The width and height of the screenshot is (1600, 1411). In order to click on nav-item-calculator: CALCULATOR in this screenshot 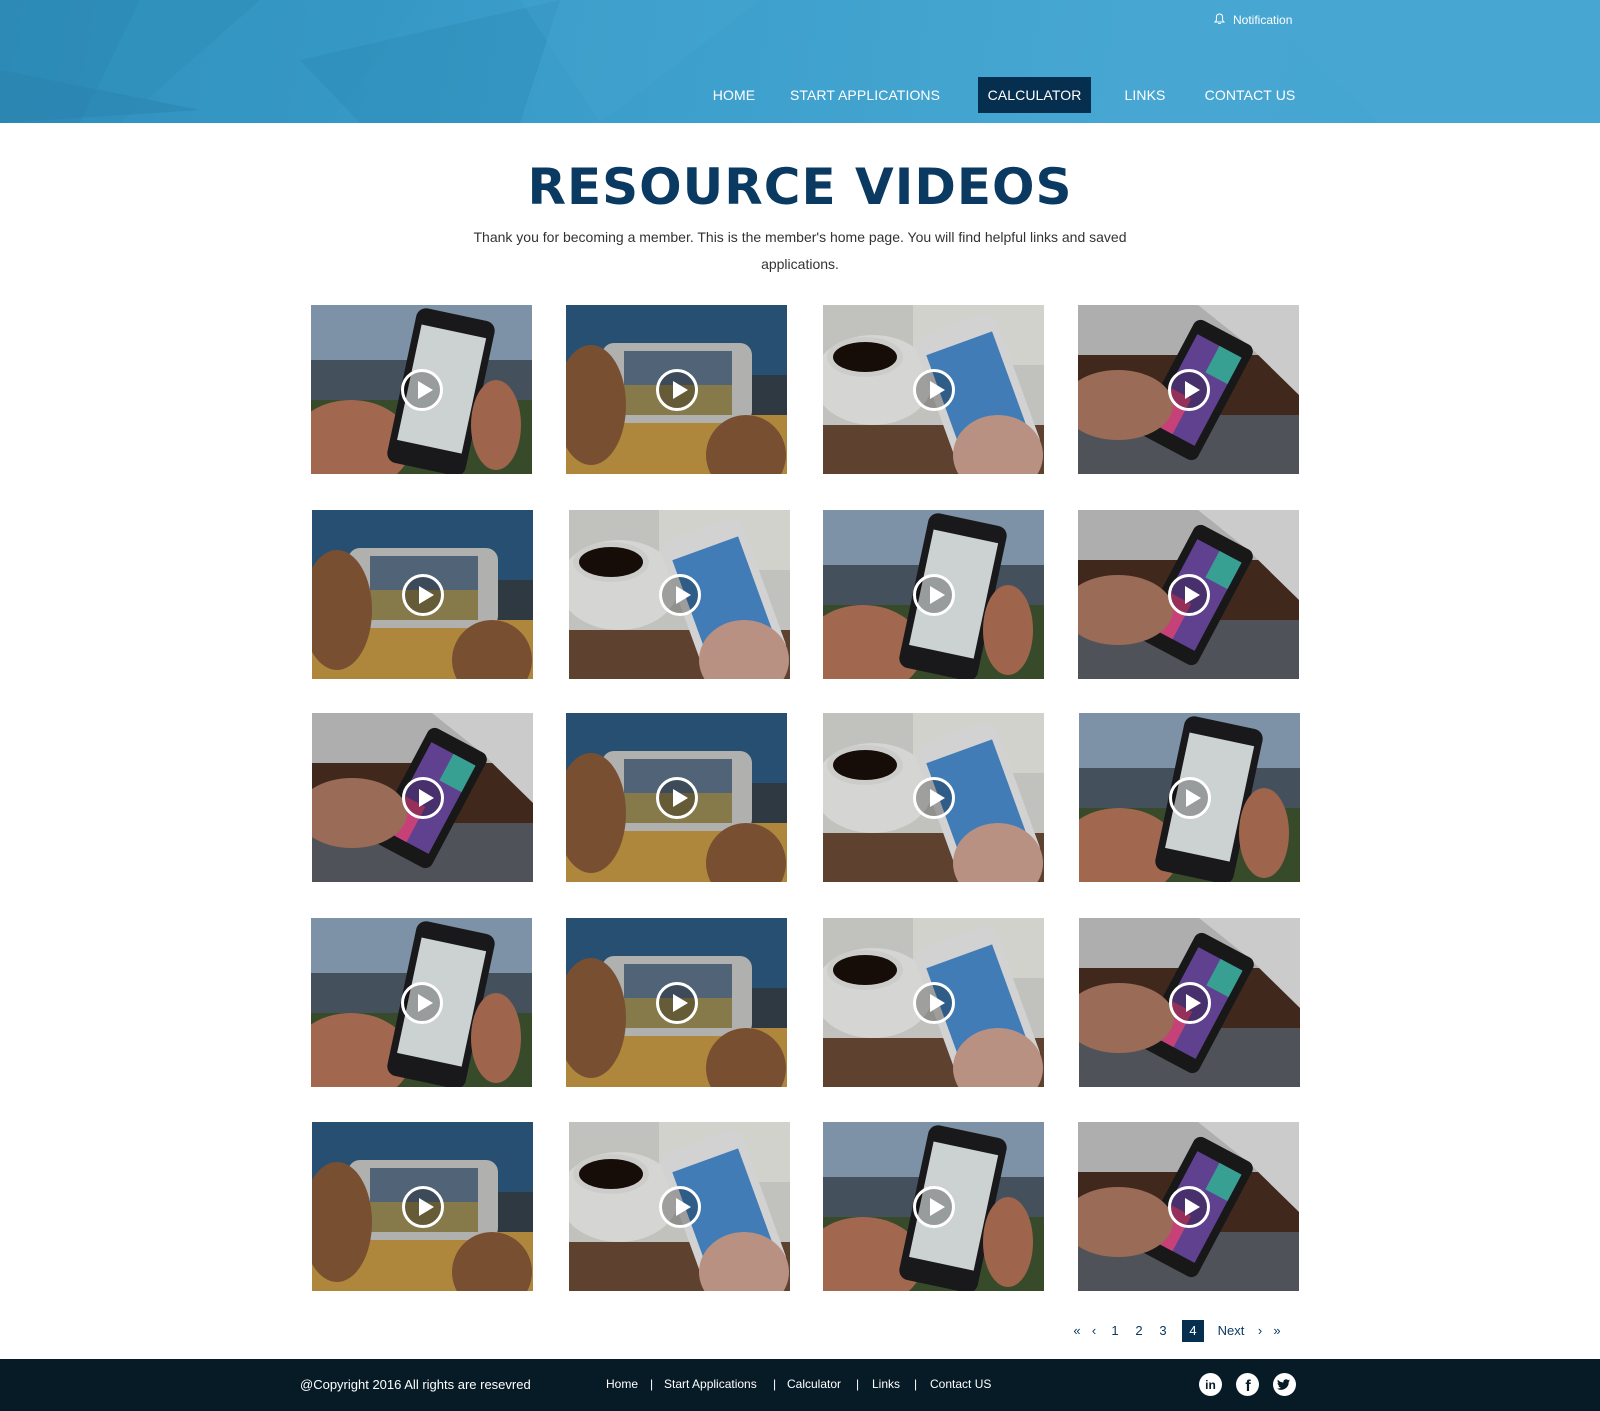, I will do `click(1034, 95)`.